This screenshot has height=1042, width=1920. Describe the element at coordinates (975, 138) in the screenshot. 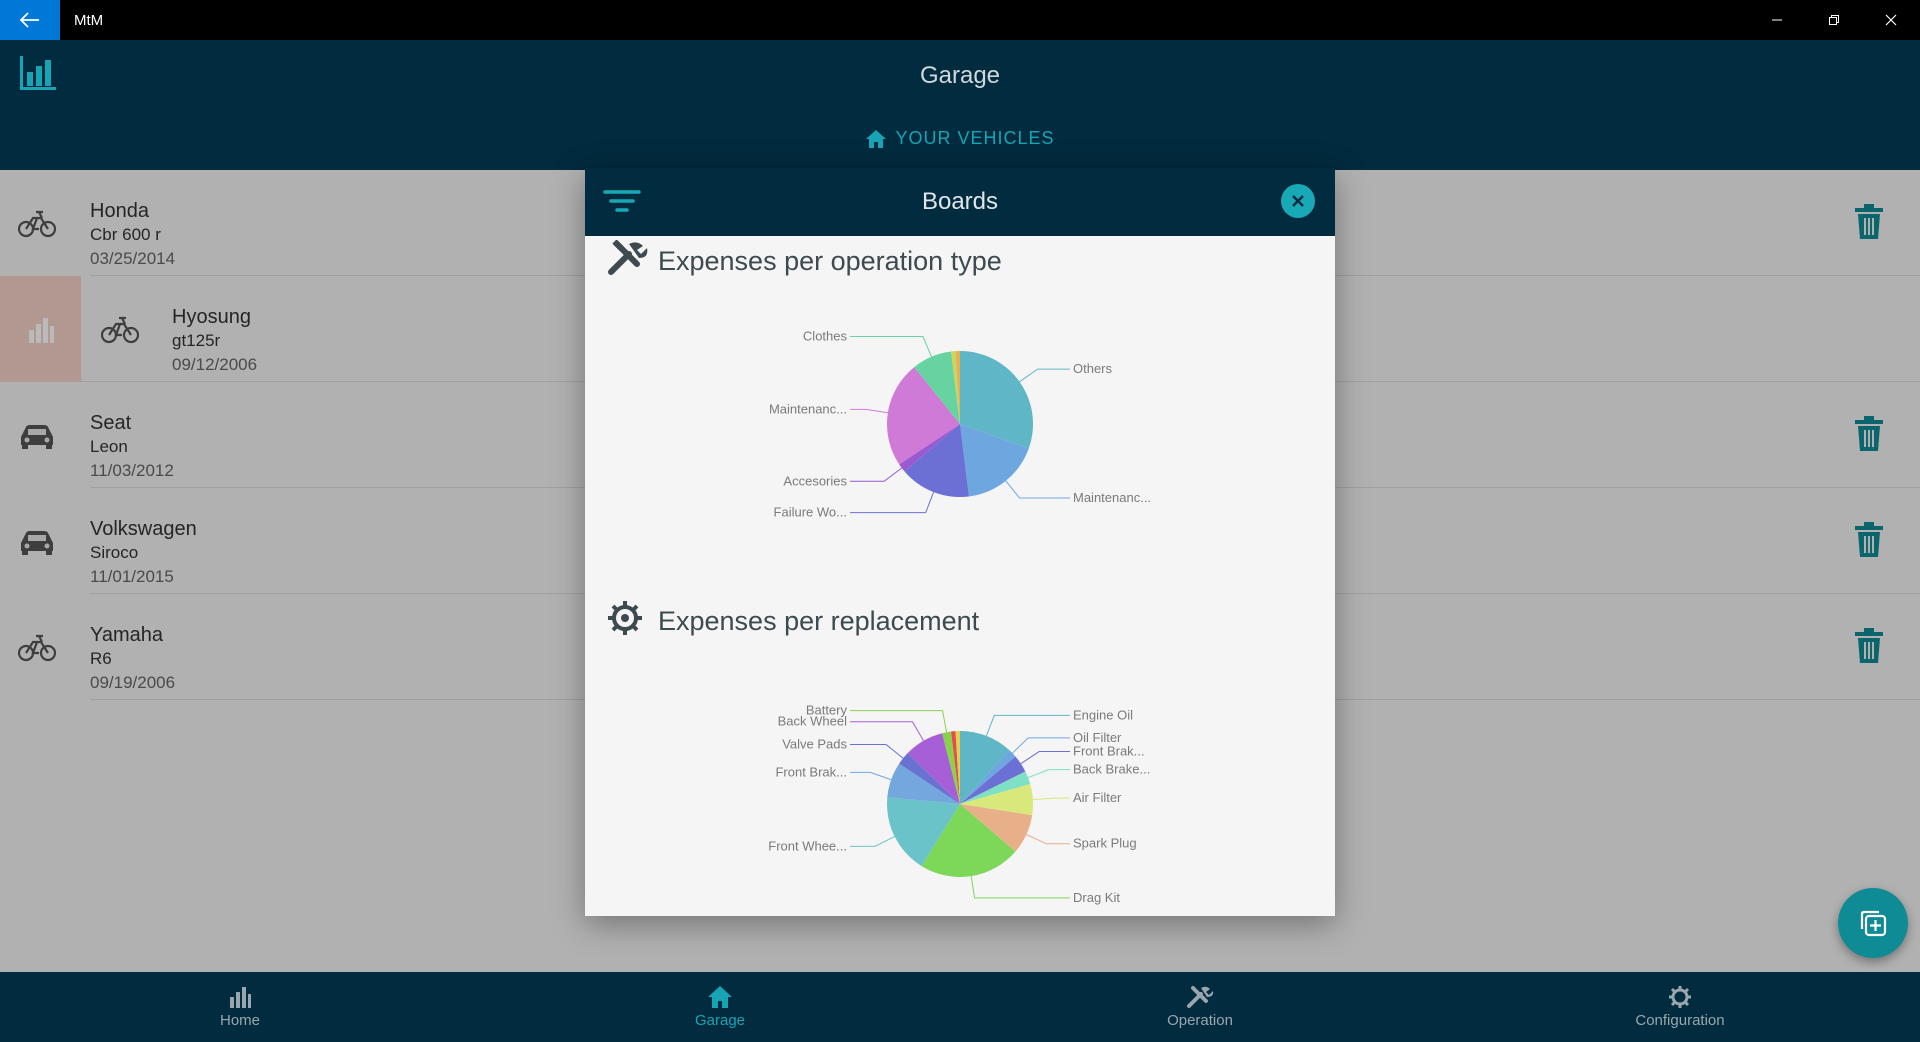

I see `section-subtitle: YOUR VEHICLES` at that location.